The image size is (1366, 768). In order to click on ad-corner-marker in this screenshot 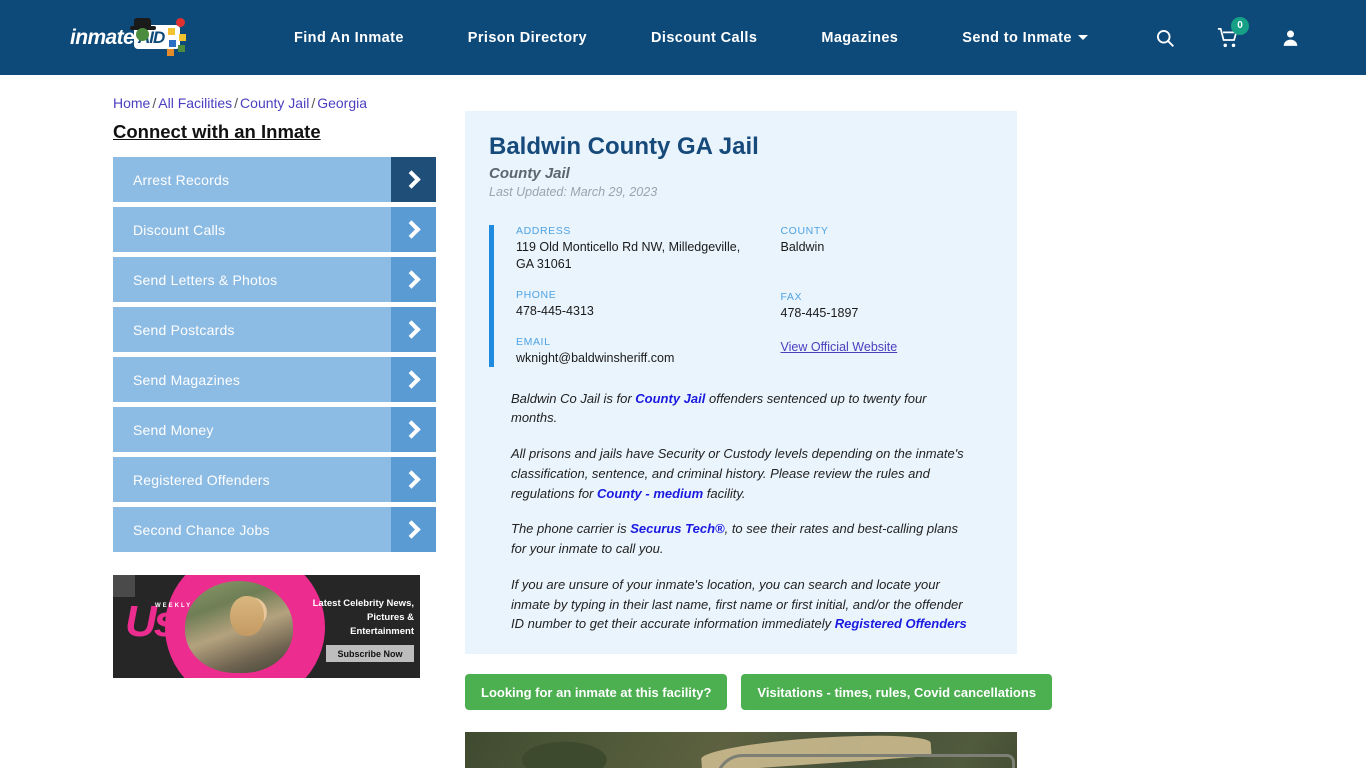, I will do `click(124, 586)`.